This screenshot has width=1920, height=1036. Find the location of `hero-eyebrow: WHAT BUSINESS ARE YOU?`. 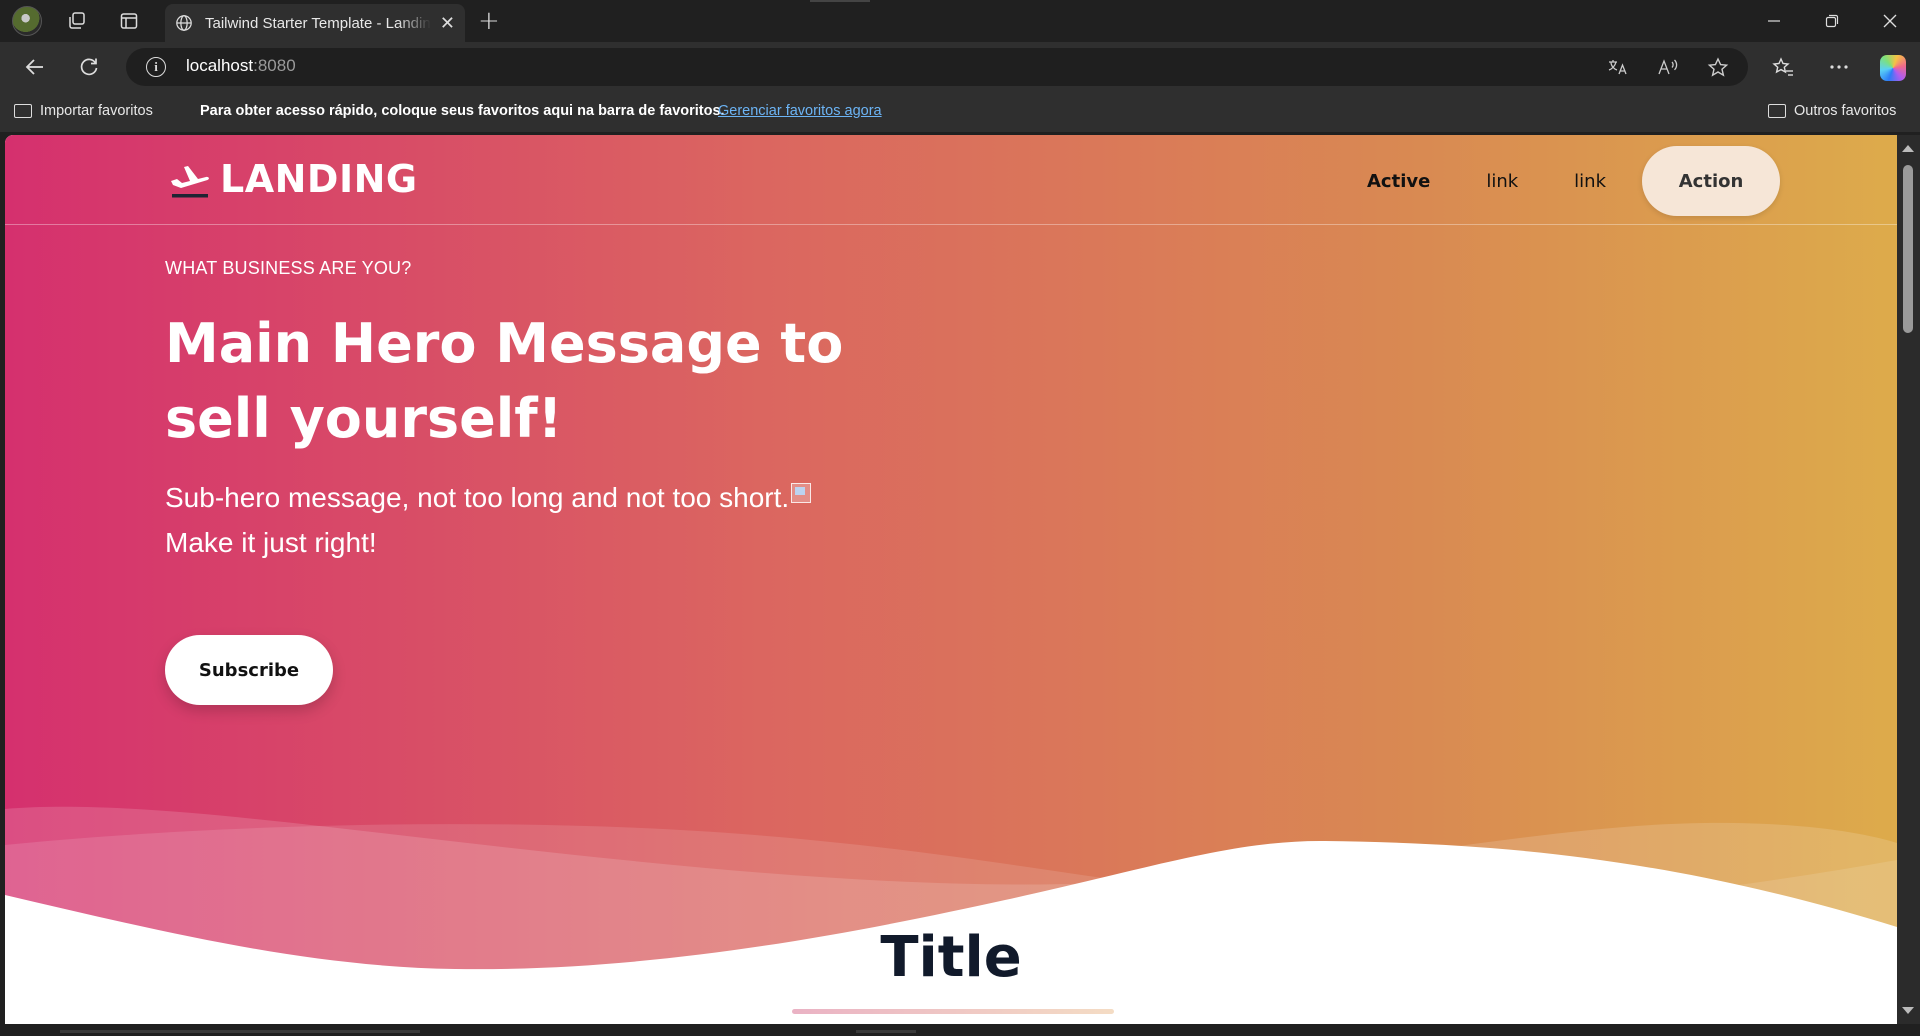

hero-eyebrow: WHAT BUSINESS ARE YOU? is located at coordinates (288, 268).